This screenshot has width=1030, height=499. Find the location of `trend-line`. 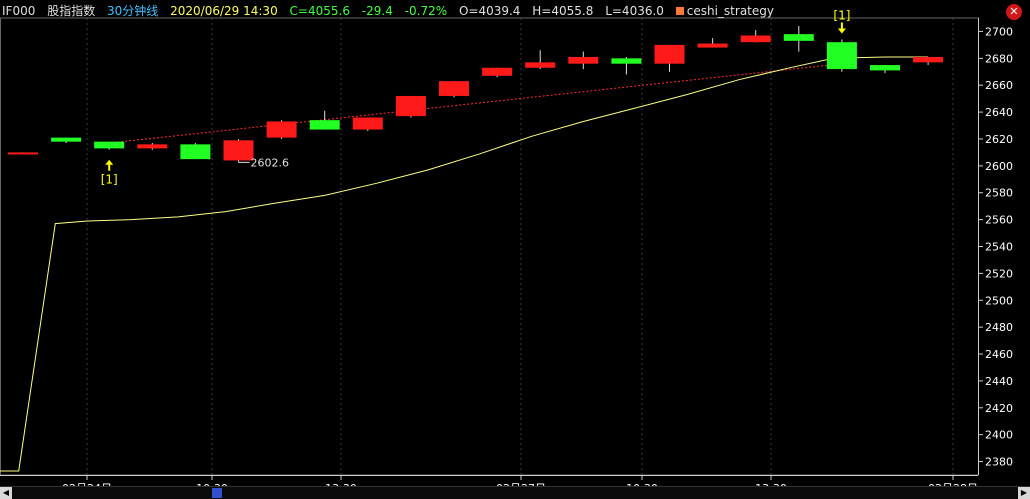

trend-line is located at coordinates (475, 103).